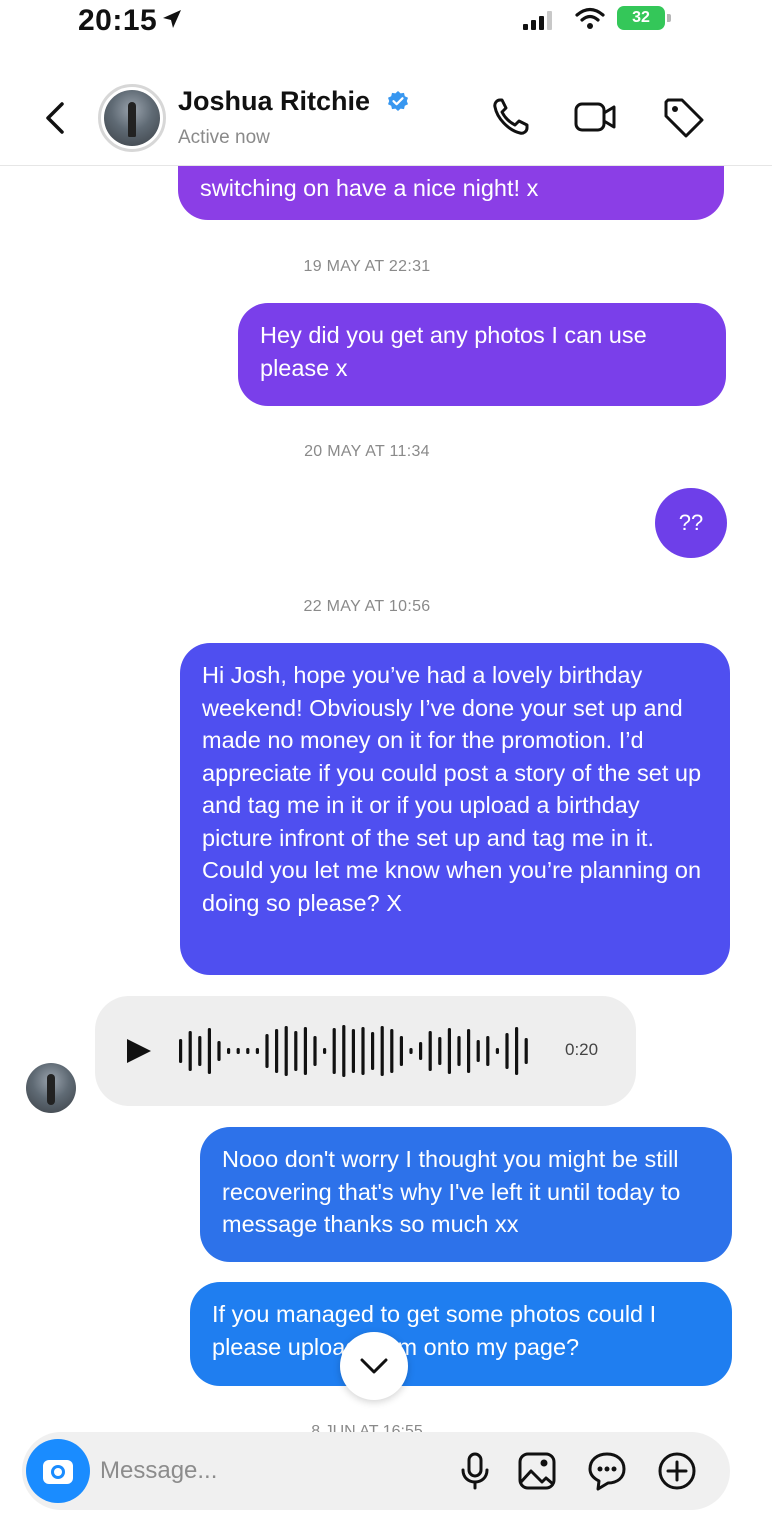  What do you see at coordinates (386, 118) in the screenshot?
I see `chat-header: Joshua Ritchie Active now` at bounding box center [386, 118].